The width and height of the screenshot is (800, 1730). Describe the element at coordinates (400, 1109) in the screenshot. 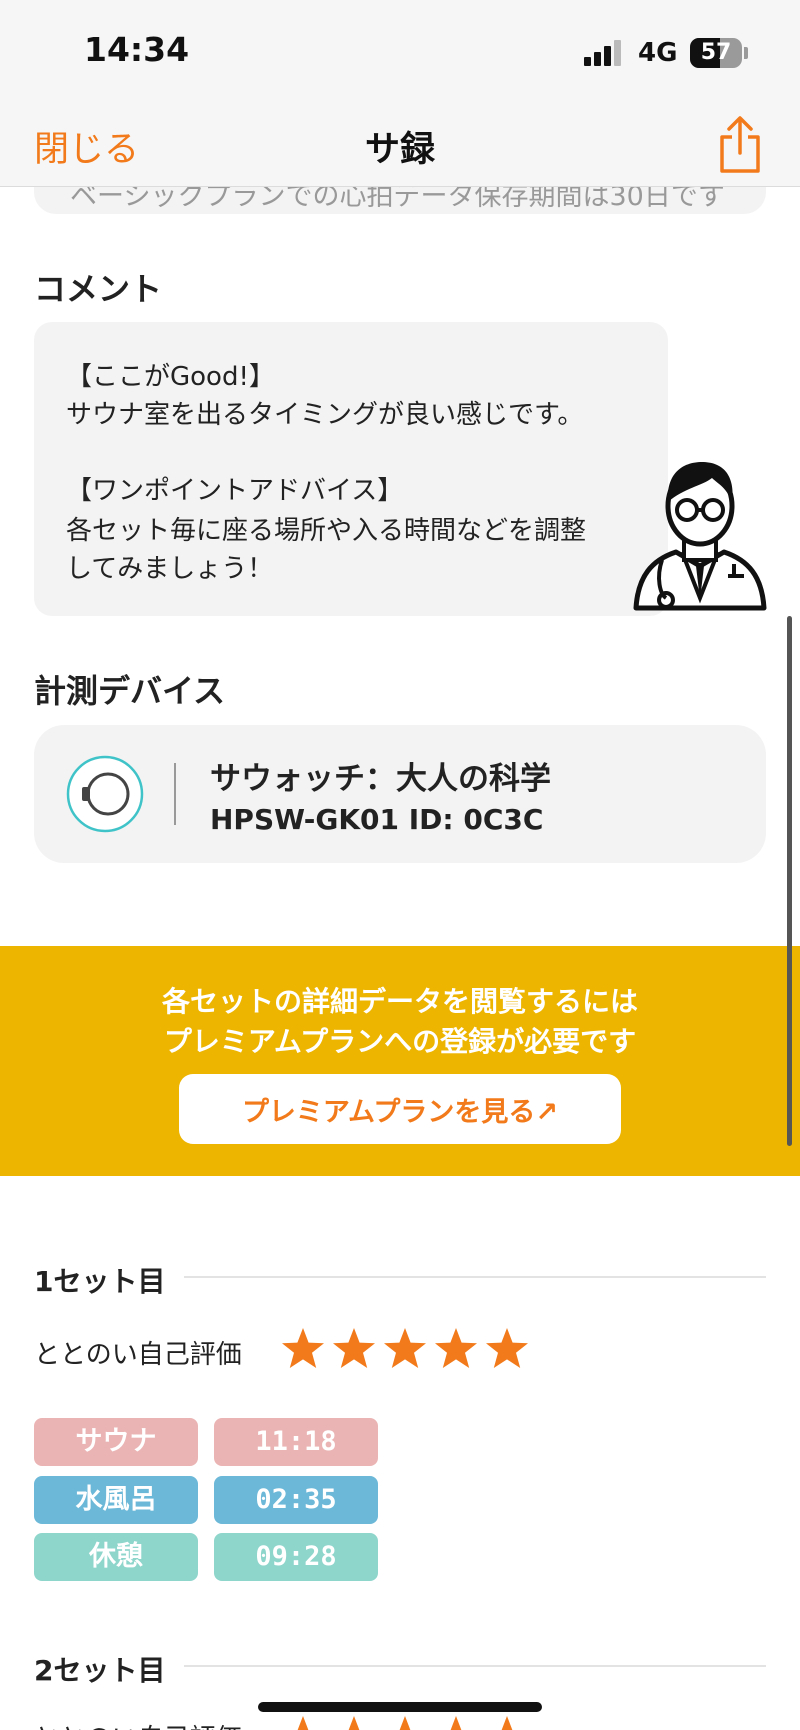

I see `view-premium-plan-button: プレミアムプランを見る↗` at that location.